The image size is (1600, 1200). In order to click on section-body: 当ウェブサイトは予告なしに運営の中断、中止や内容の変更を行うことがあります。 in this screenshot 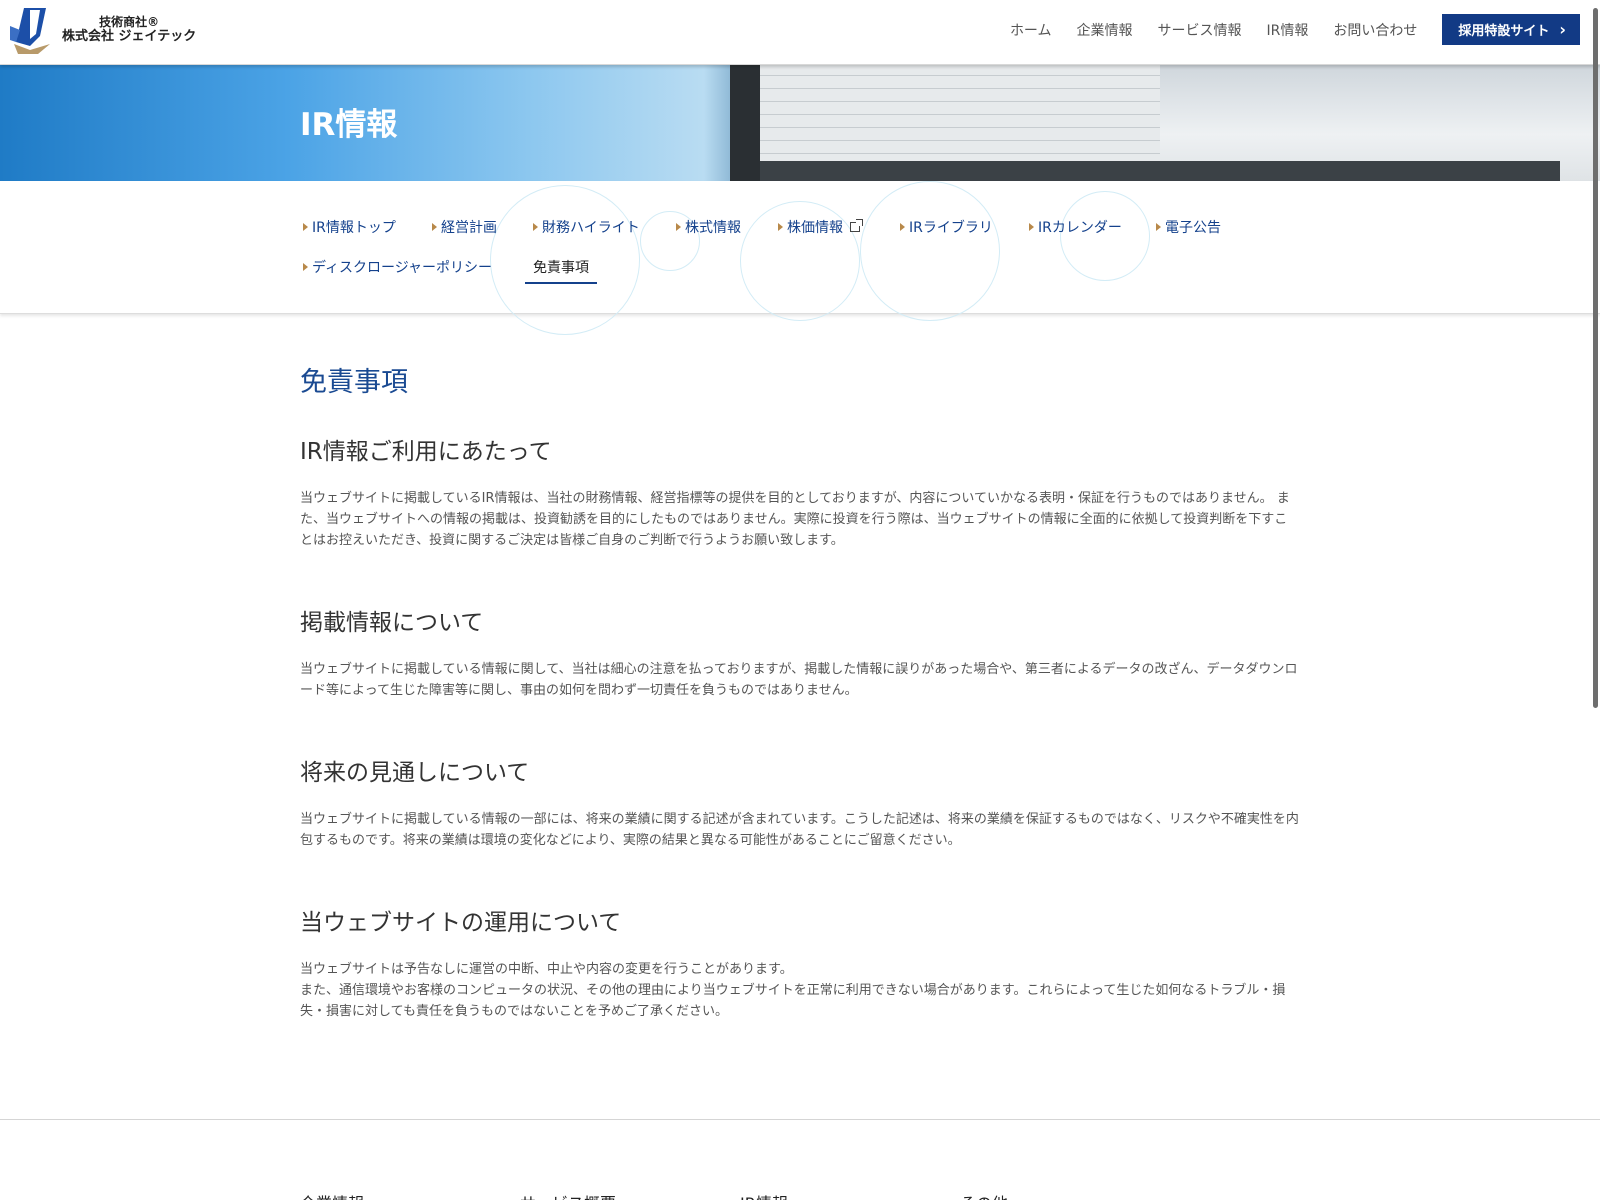, I will do `click(546, 969)`.